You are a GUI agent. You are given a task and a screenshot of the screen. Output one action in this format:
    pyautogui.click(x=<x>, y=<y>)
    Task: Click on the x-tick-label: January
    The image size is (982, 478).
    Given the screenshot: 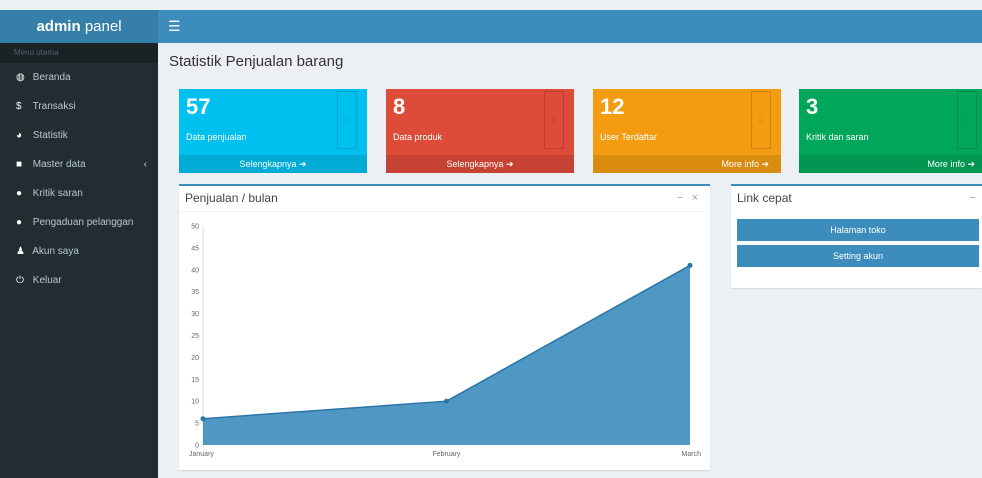 What is the action you would take?
    pyautogui.click(x=201, y=454)
    